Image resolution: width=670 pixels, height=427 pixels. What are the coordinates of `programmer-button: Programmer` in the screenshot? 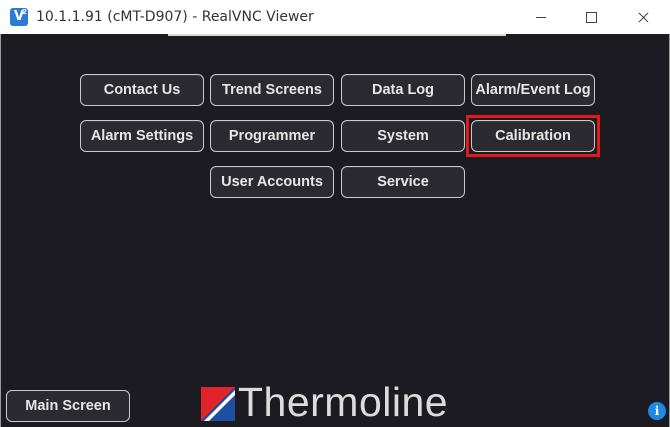 It's located at (272, 136).